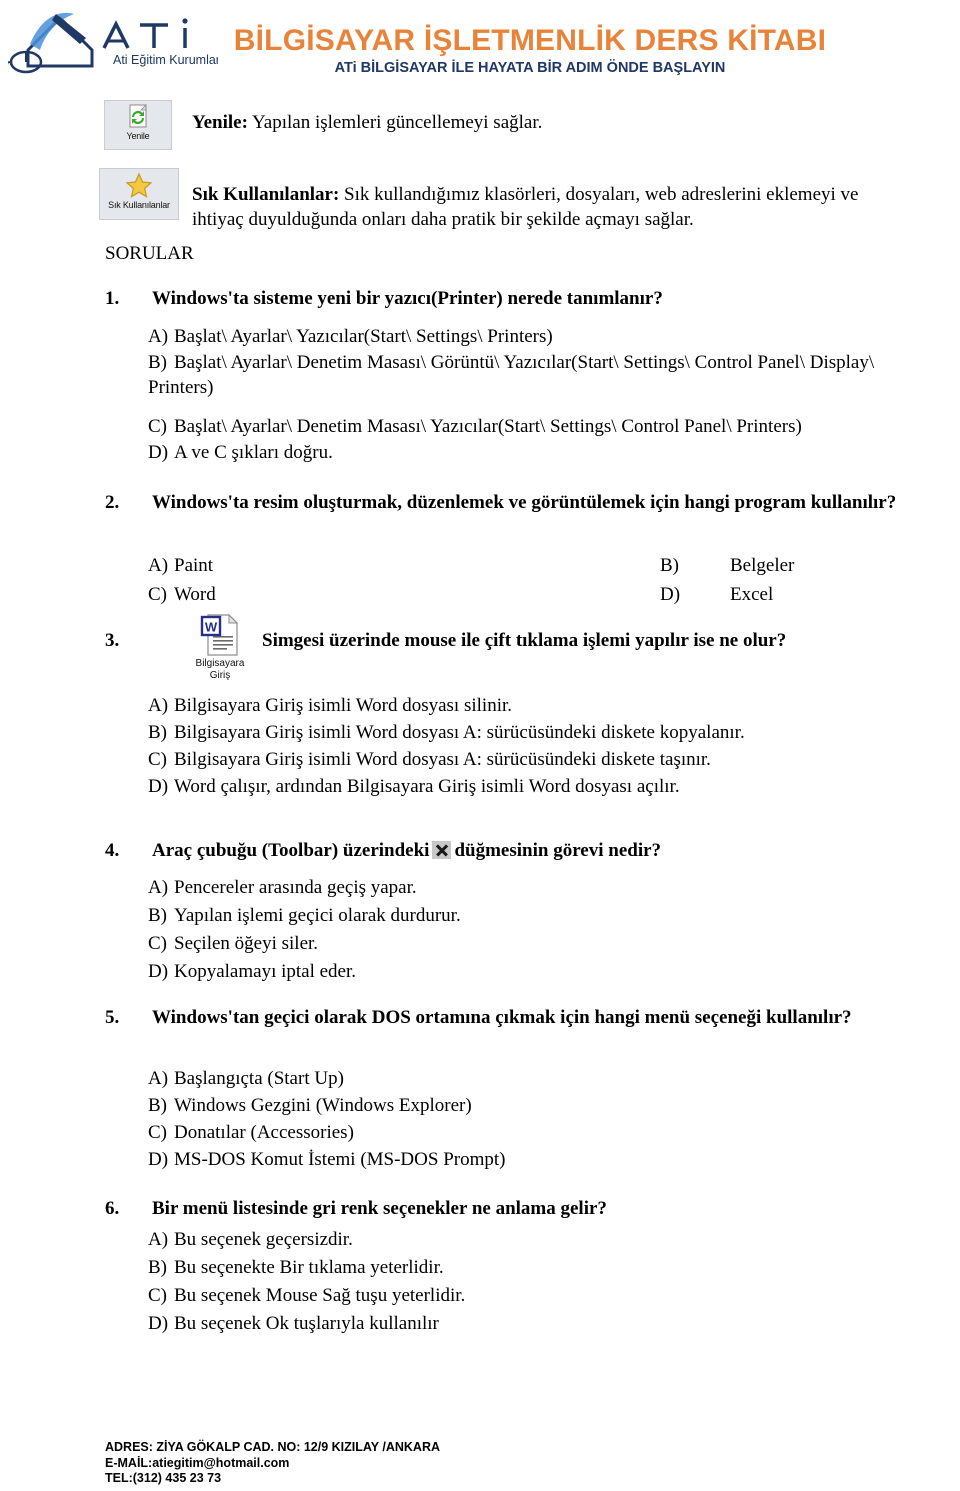 Image resolution: width=960 pixels, height=1491 pixels. I want to click on section-heading-sorular: SORULAR, so click(149, 253).